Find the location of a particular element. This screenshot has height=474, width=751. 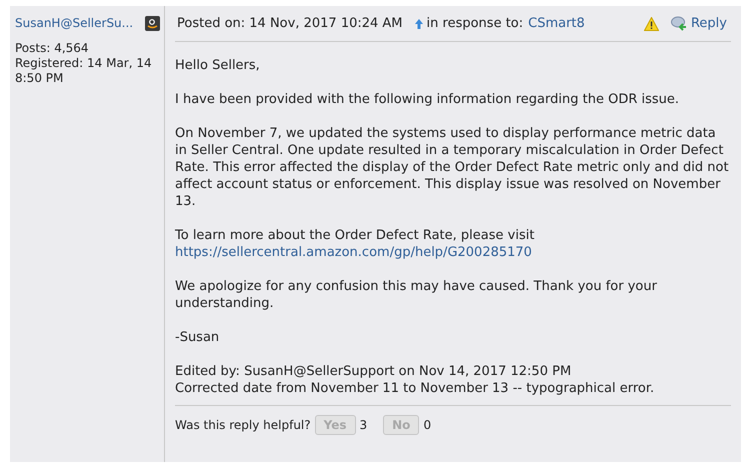

speech-bubble-icon is located at coordinates (678, 24).